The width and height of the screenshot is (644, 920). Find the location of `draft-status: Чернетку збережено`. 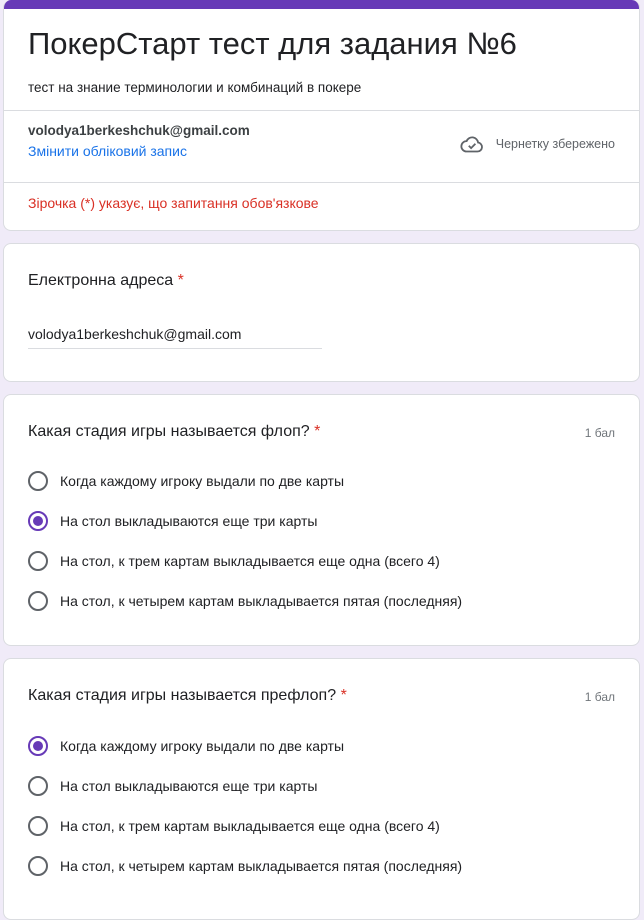

draft-status: Чернетку збережено is located at coordinates (537, 144).